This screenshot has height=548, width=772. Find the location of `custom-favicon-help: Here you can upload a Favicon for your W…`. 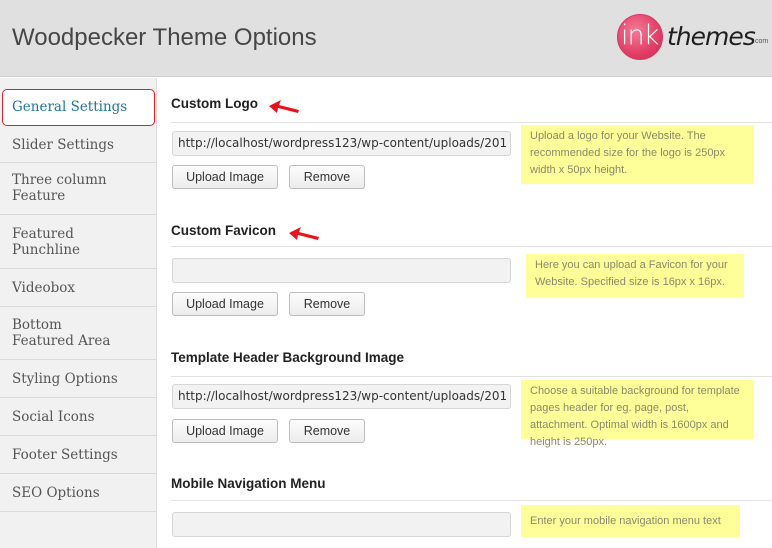

custom-favicon-help: Here you can upload a Favicon for your W… is located at coordinates (635, 276).